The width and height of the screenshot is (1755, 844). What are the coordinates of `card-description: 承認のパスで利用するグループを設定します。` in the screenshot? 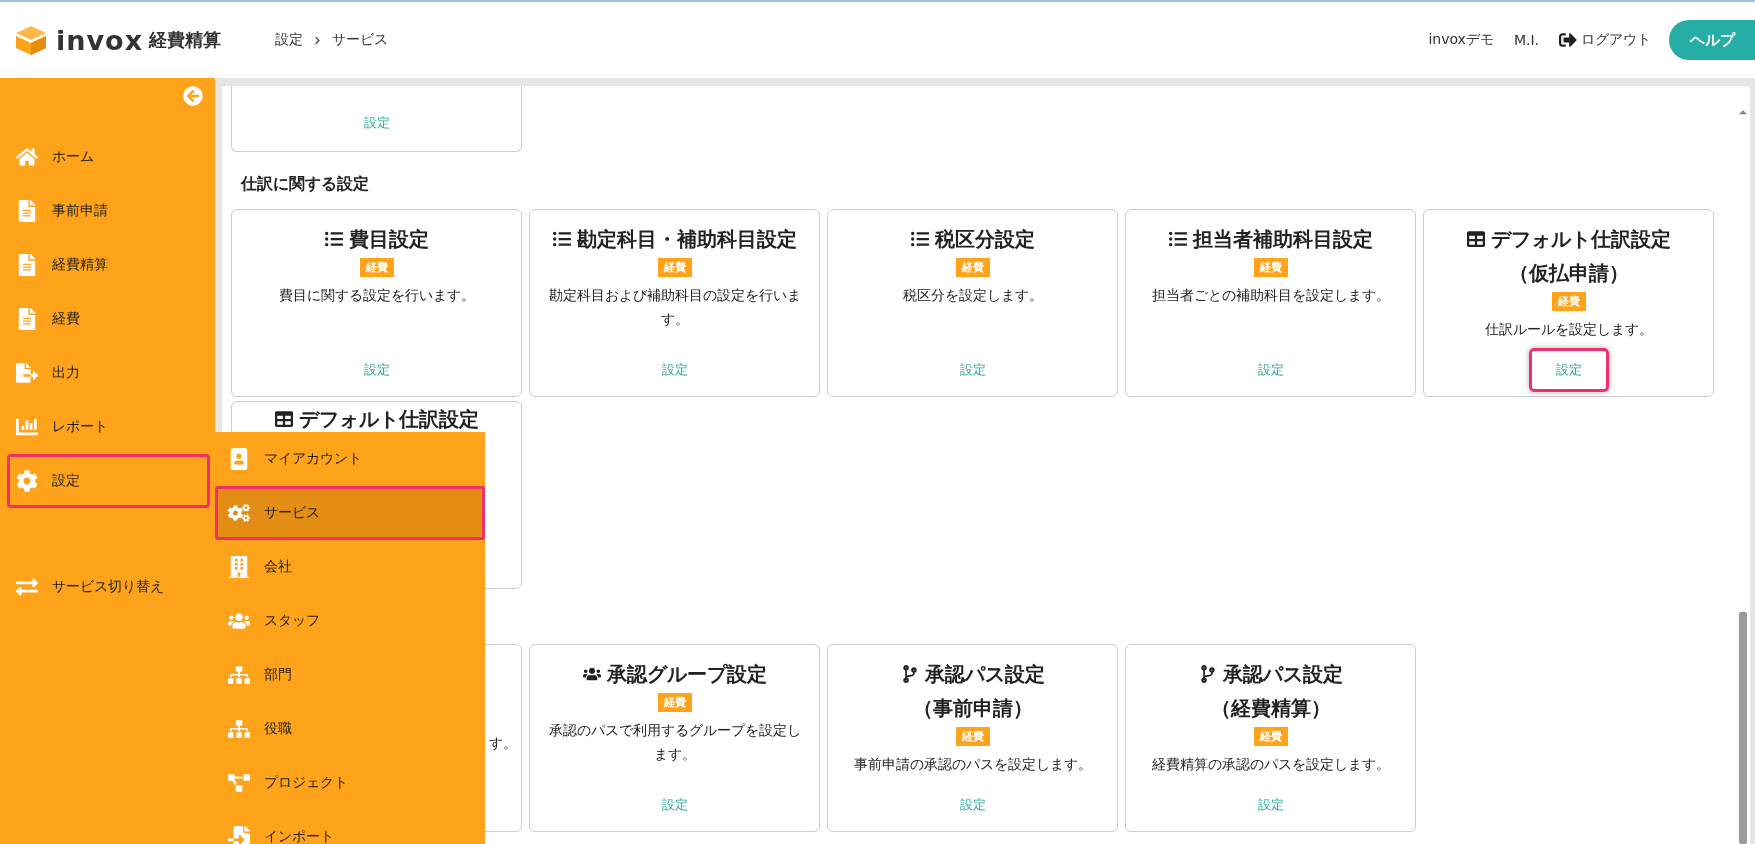 It's located at (674, 742).